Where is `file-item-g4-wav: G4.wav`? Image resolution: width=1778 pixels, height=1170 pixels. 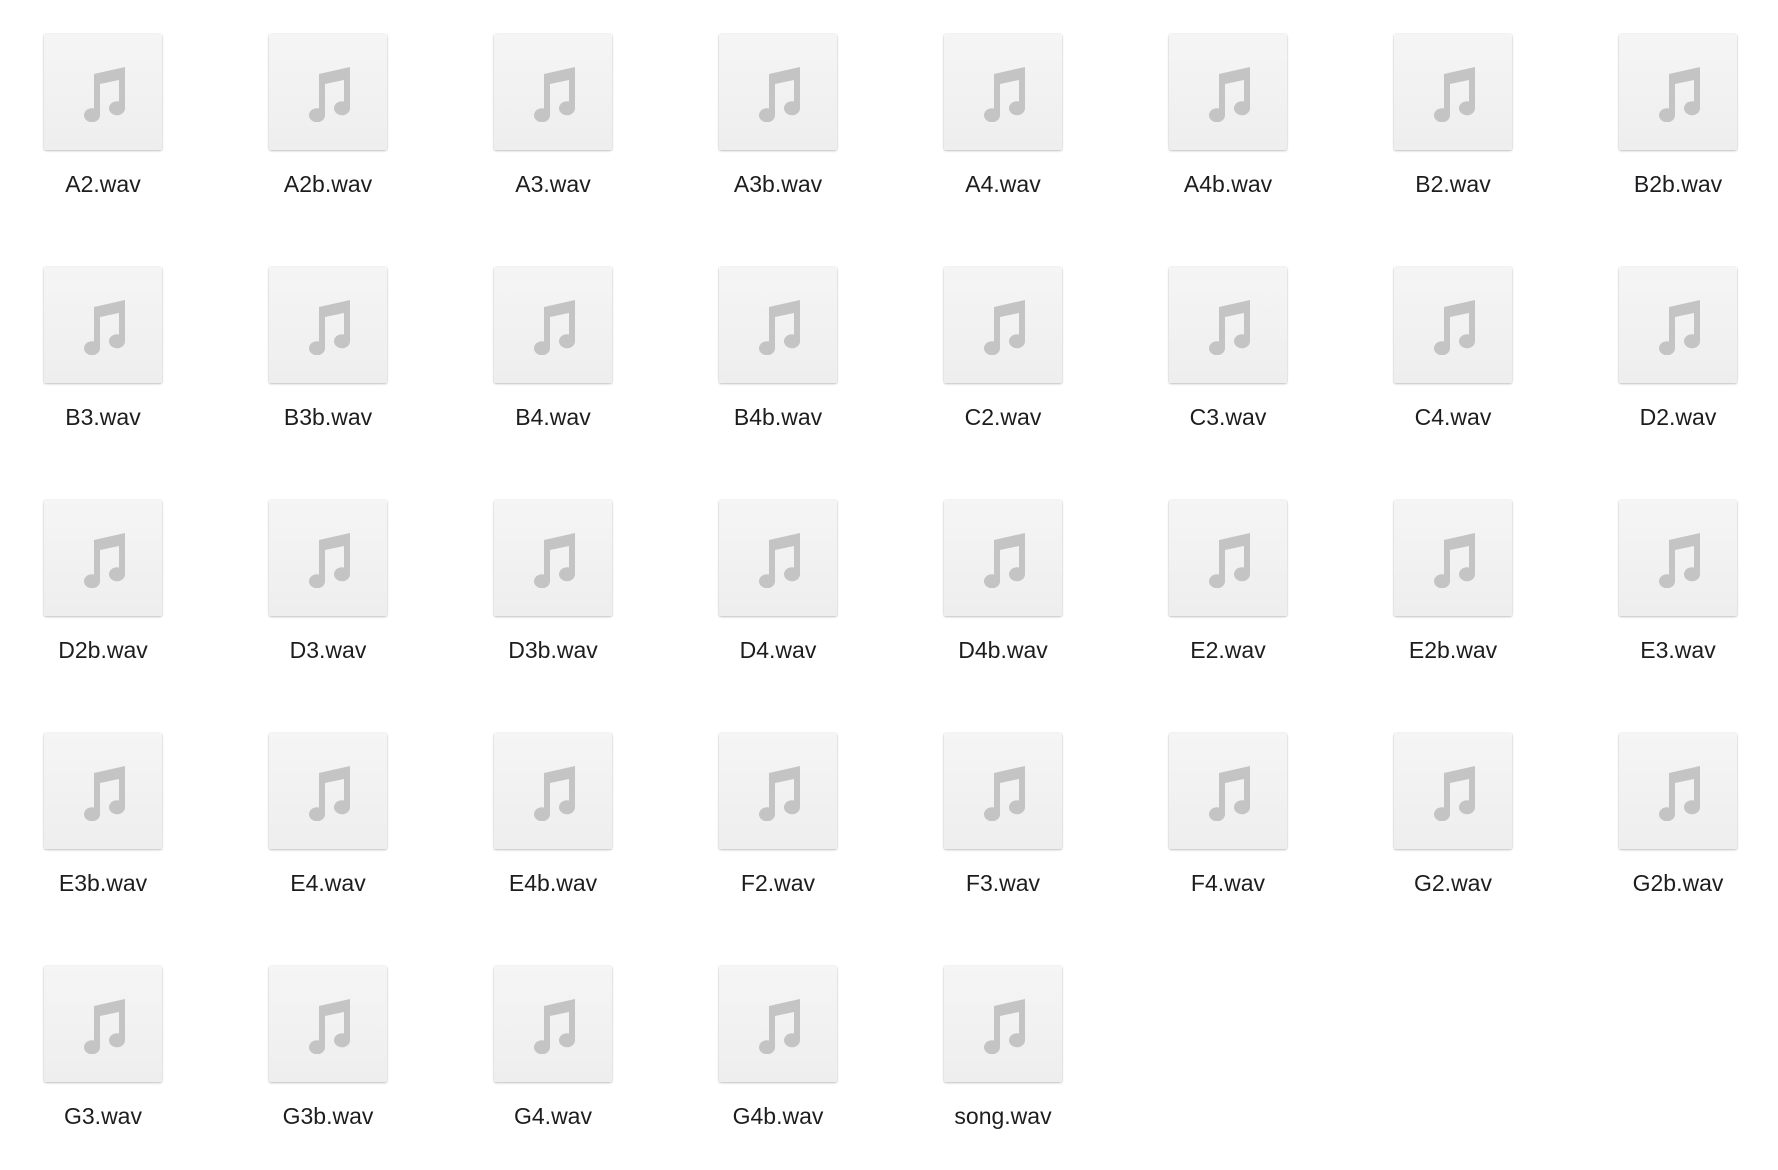 file-item-g4-wav: G4.wav is located at coordinates (538, 1032).